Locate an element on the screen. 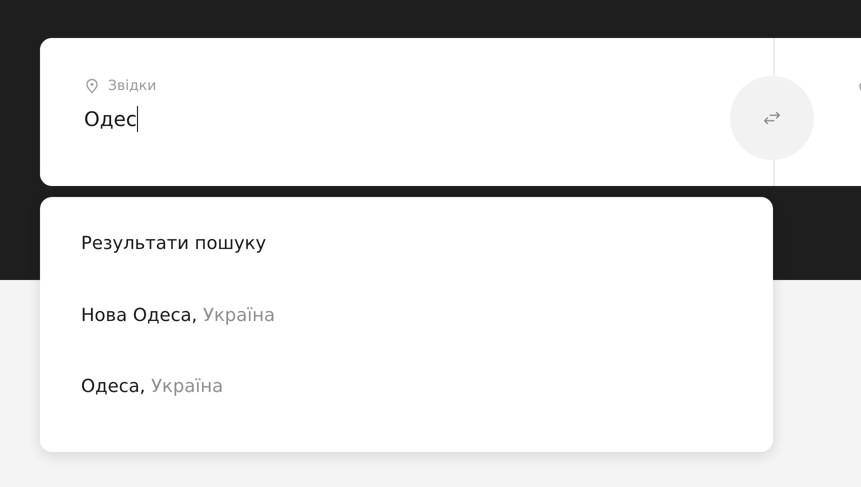 Image resolution: width=861 pixels, height=487 pixels. field-value: Одес is located at coordinates (110, 119).